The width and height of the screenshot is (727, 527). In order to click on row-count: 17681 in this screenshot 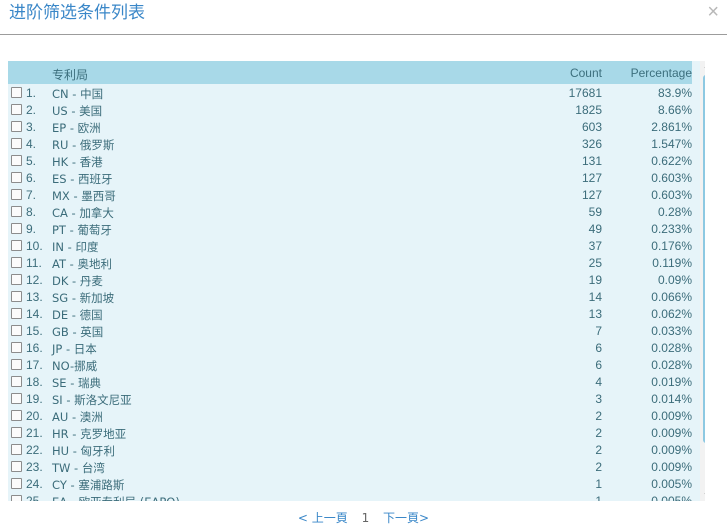, I will do `click(585, 93)`.